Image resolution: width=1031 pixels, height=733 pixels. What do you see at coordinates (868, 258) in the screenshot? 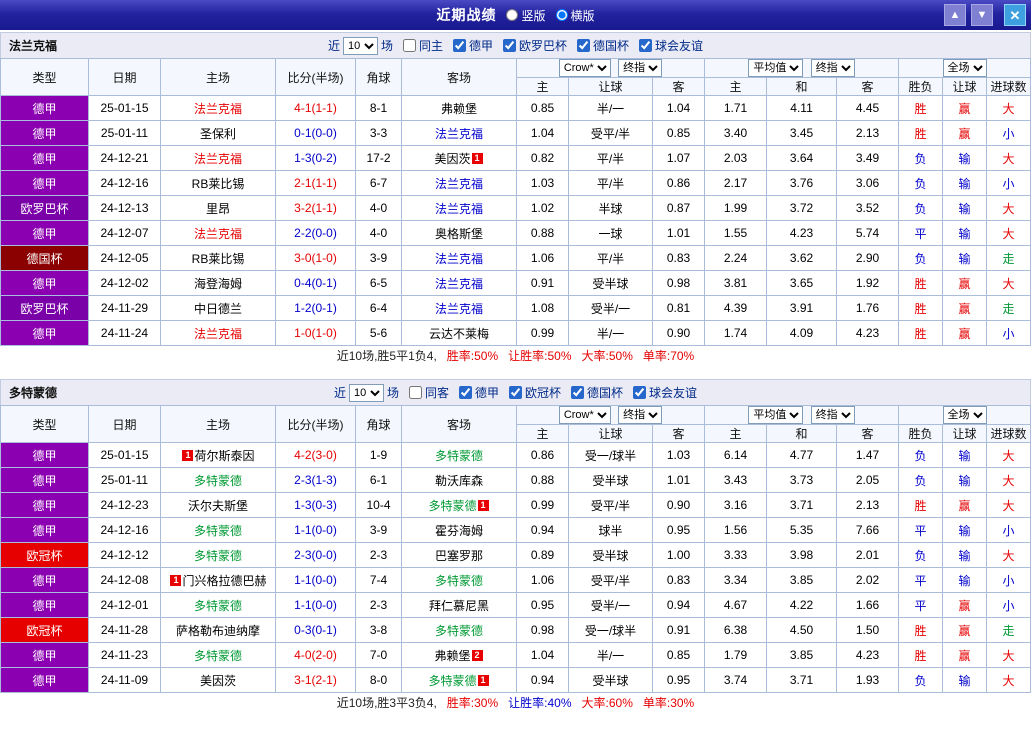
I see `avg-away-odds: 2.90` at bounding box center [868, 258].